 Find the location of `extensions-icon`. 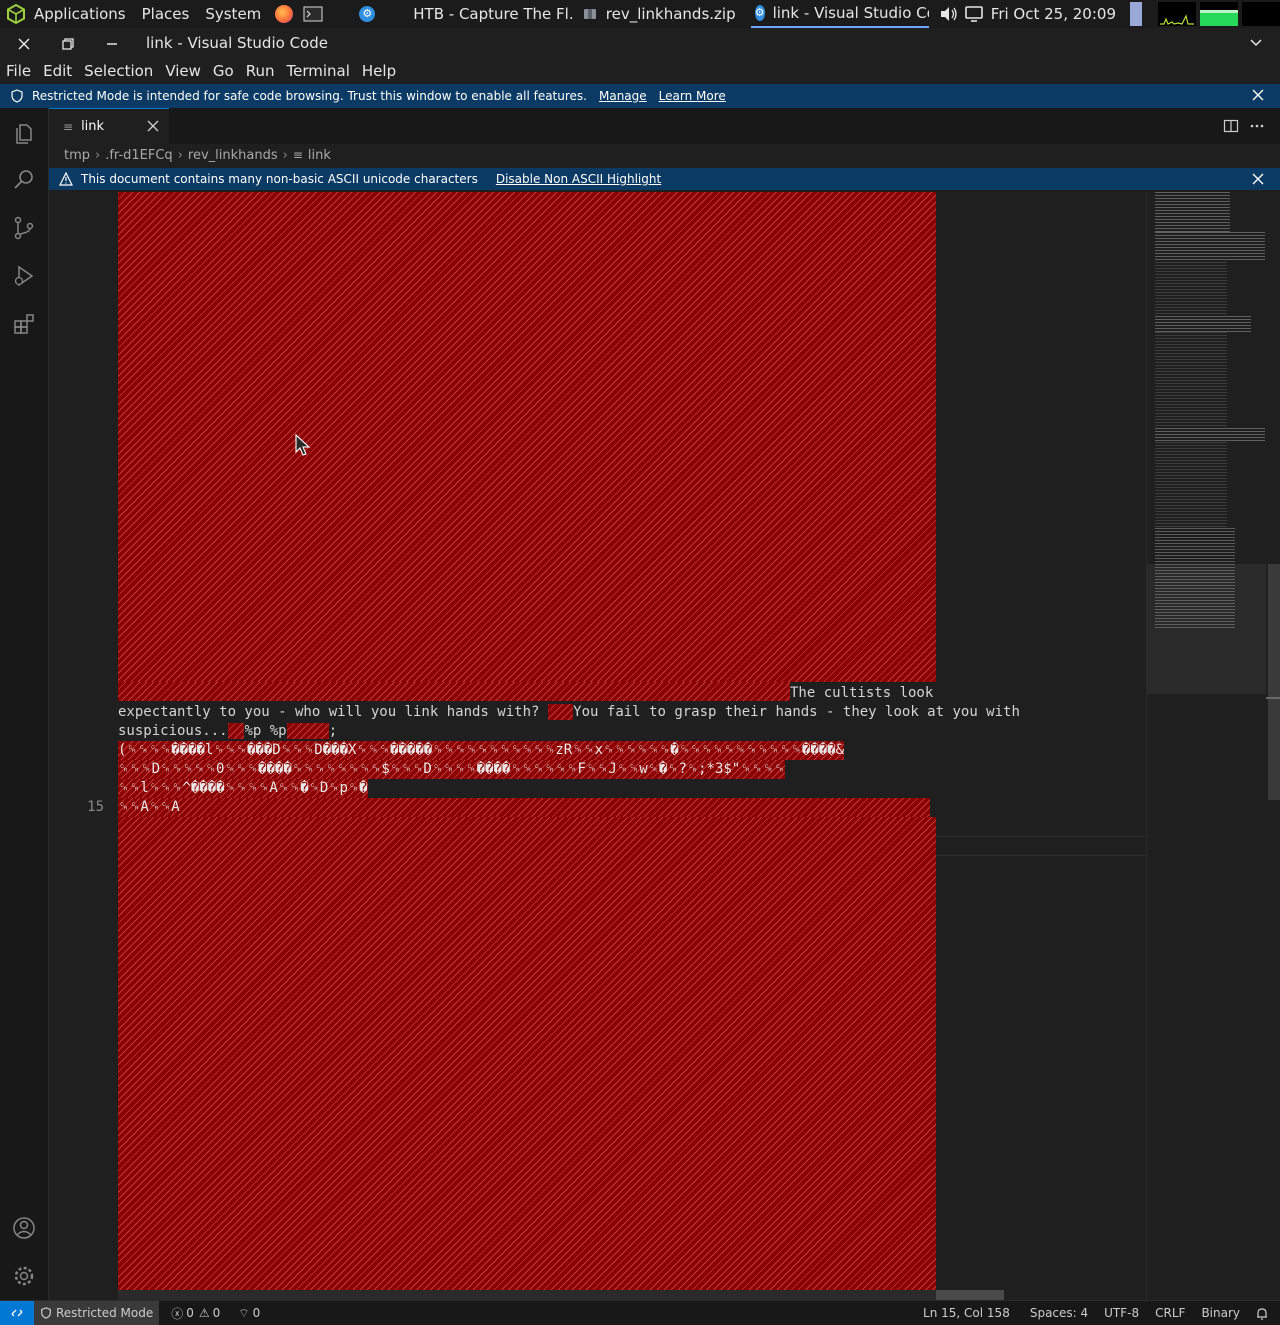

extensions-icon is located at coordinates (24, 324).